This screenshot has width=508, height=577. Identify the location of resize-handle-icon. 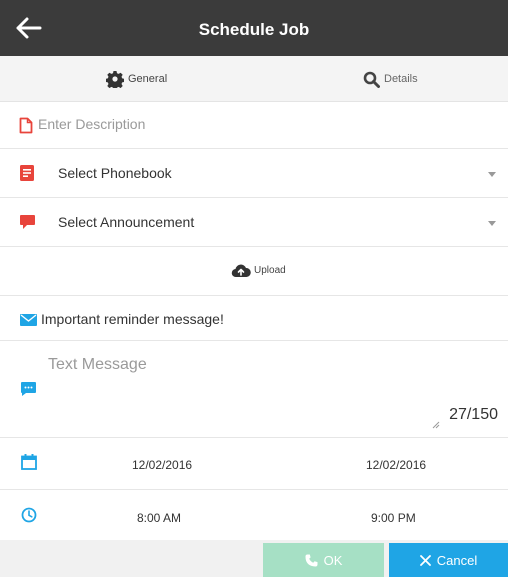
(436, 425).